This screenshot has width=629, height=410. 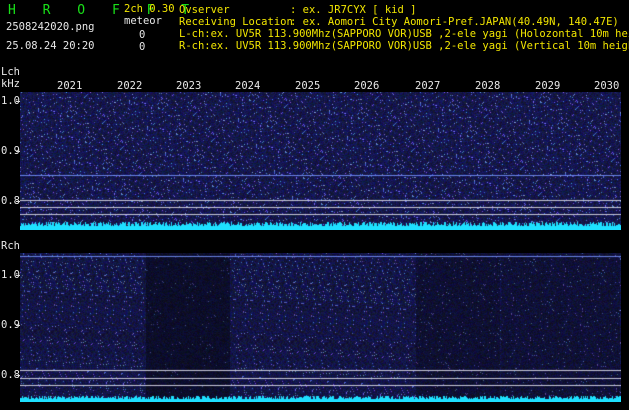 What do you see at coordinates (130, 86) in the screenshot?
I see `year-label: 2022` at bounding box center [130, 86].